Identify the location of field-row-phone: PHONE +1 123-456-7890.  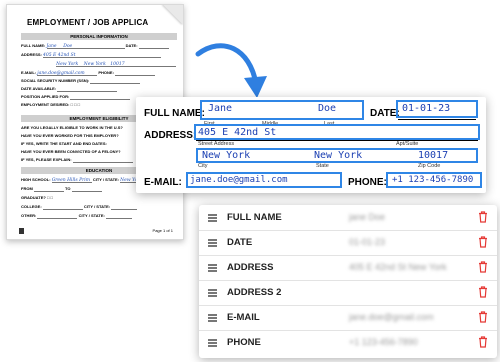
(348, 342).